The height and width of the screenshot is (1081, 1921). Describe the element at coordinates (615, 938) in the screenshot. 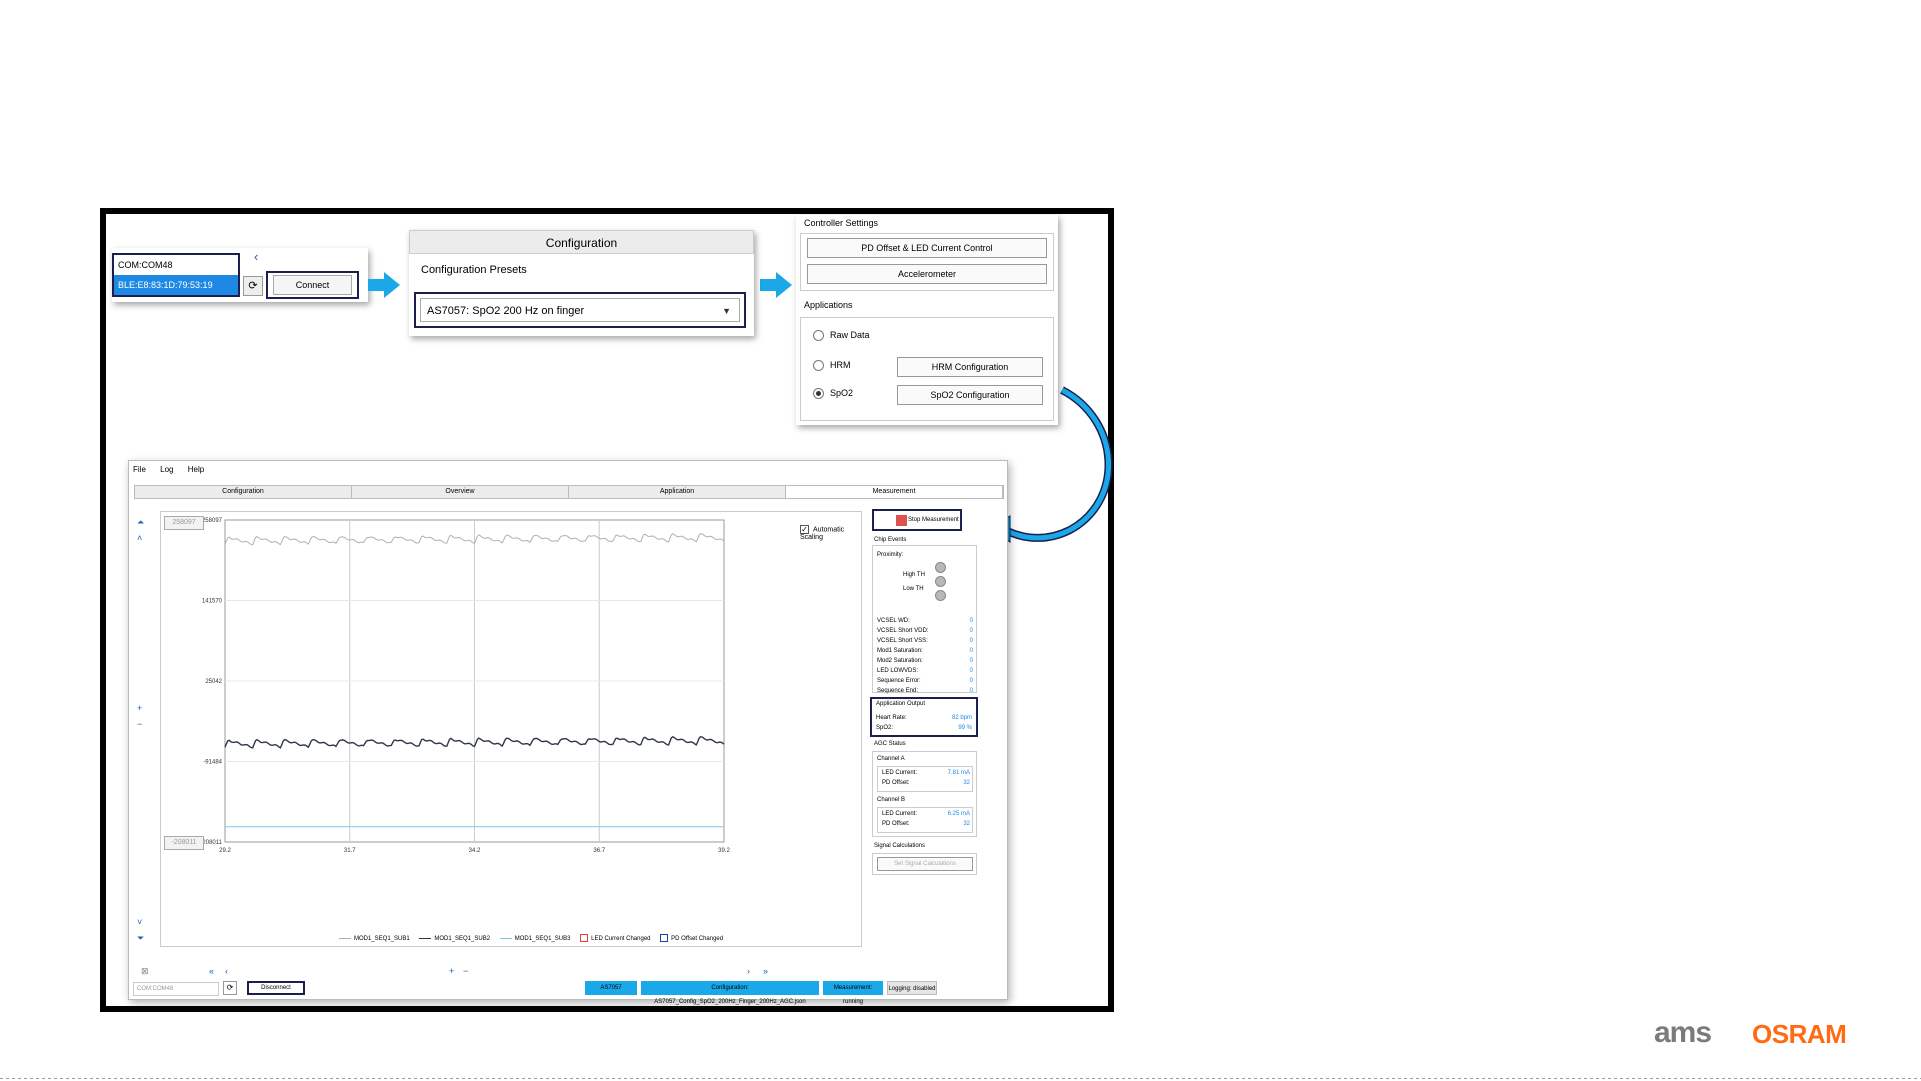

I see `legend-item: LED Current Changed` at that location.